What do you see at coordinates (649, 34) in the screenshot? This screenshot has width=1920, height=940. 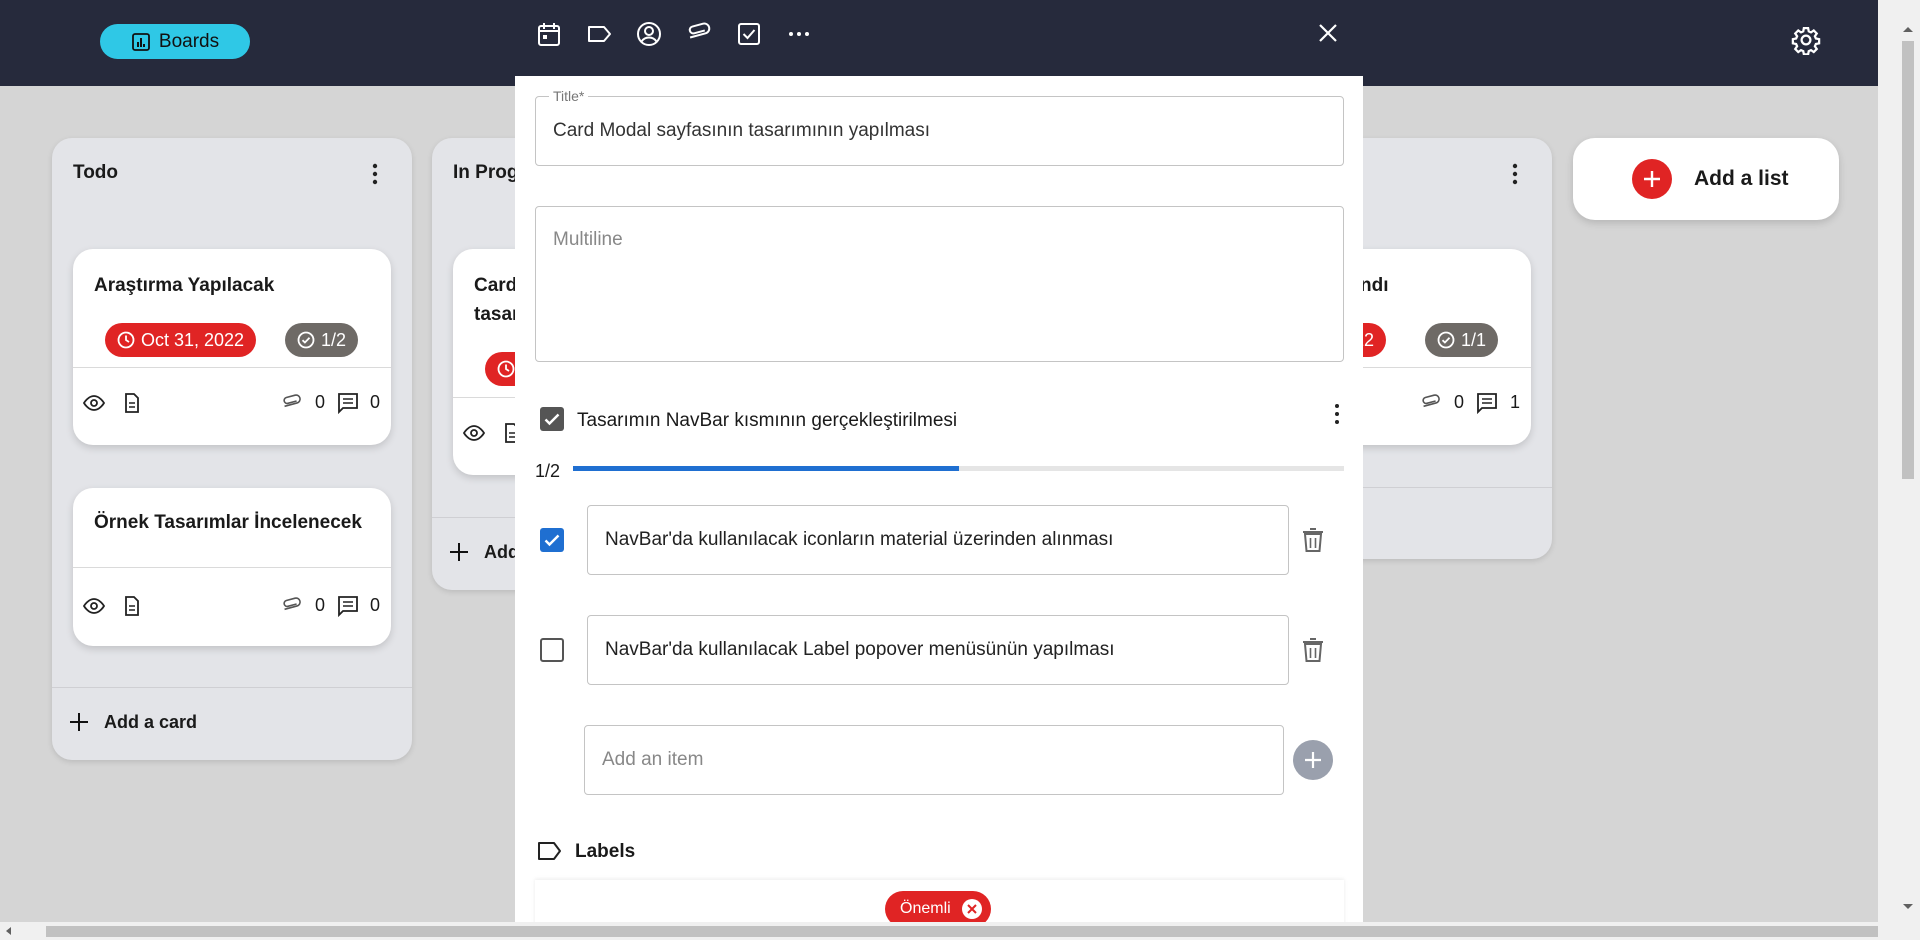 I see `account-circle-icon` at bounding box center [649, 34].